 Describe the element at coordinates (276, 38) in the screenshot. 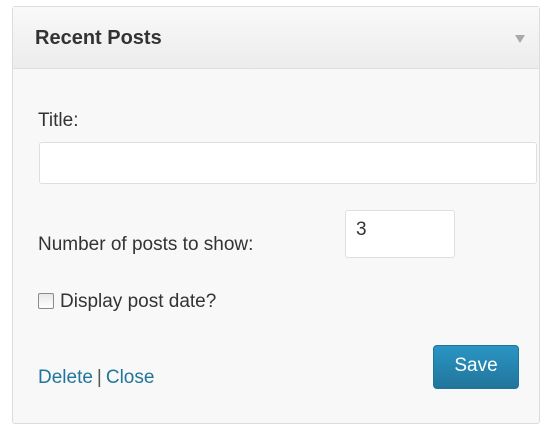

I see `widget-header: Recent Posts` at that location.